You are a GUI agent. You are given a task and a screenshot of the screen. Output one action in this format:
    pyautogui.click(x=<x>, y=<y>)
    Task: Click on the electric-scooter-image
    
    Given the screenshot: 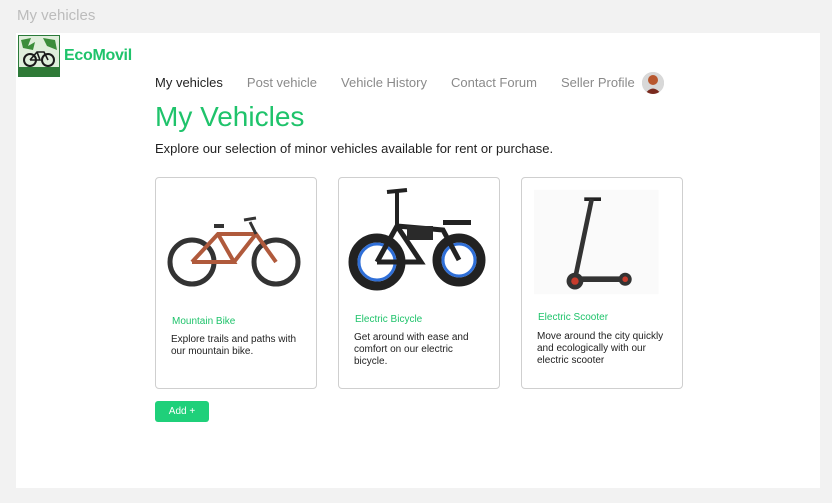 What is the action you would take?
    pyautogui.click(x=596, y=242)
    